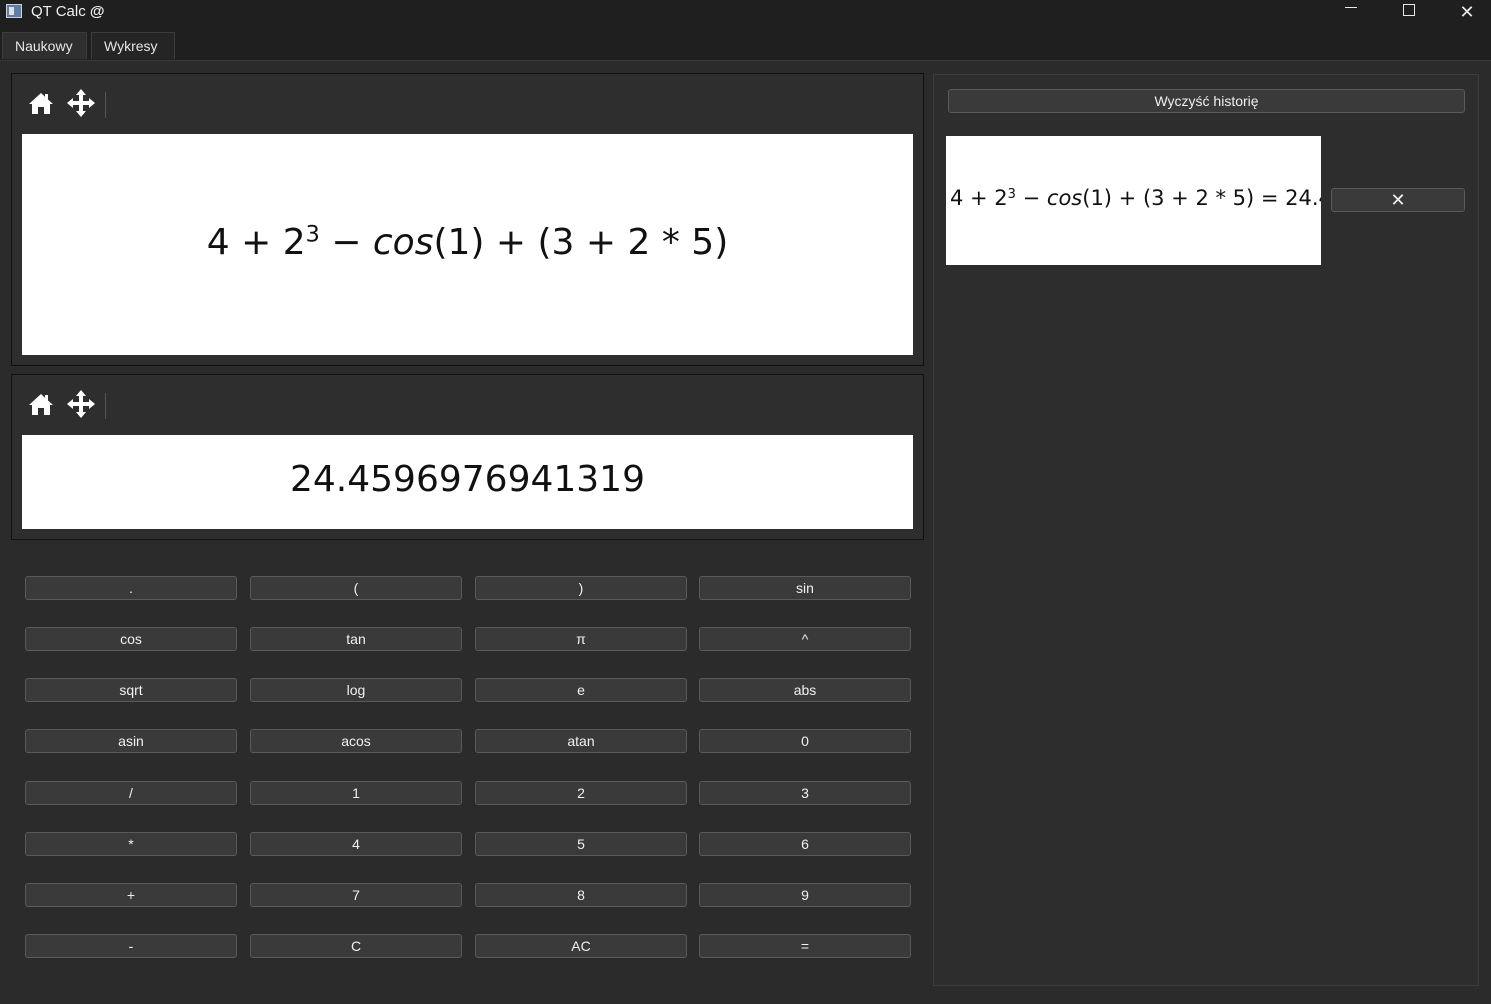 The width and height of the screenshot is (1491, 1004). I want to click on maximize-icon, so click(1409, 9).